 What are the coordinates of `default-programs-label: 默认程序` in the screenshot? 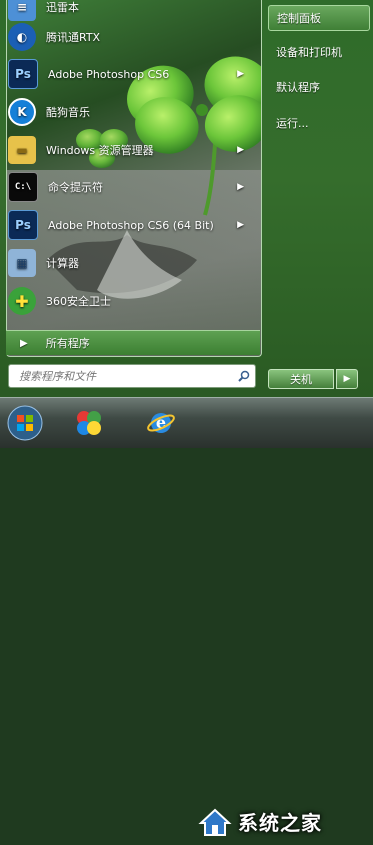 It's located at (298, 87).